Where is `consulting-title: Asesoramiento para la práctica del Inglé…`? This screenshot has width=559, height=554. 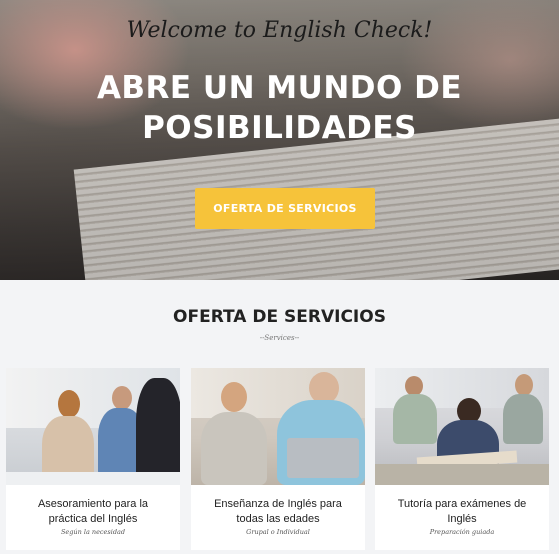
consulting-title: Asesoramiento para la práctica del Inglé… is located at coordinates (93, 511).